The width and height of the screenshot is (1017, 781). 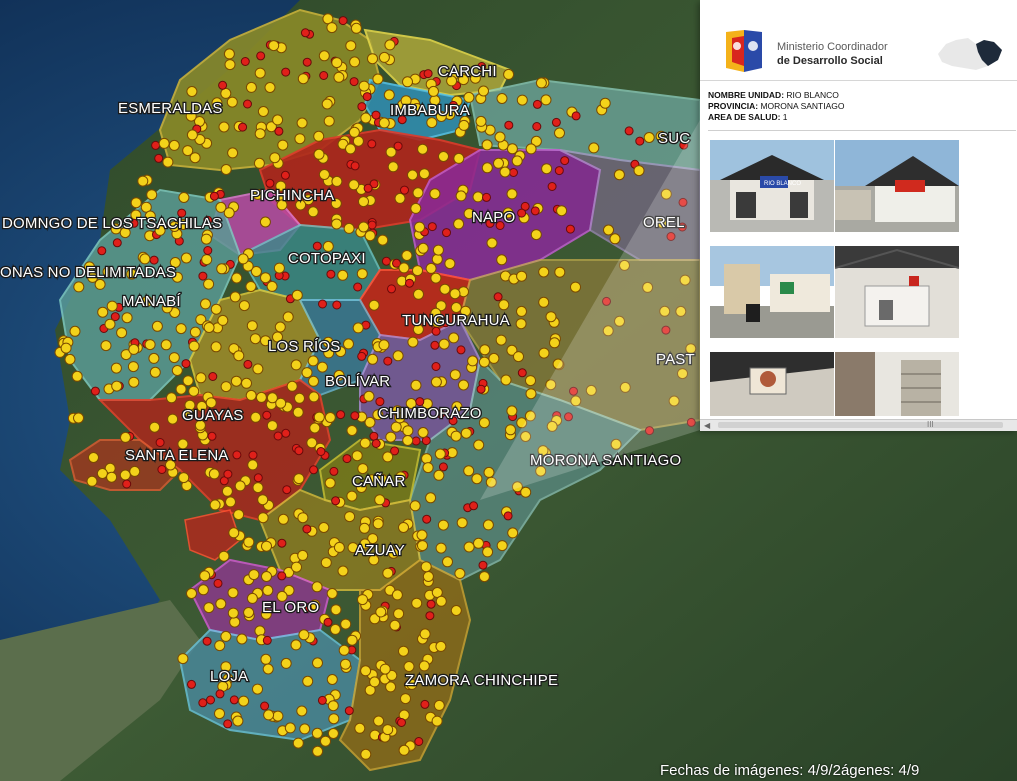 What do you see at coordinates (772, 292) in the screenshot?
I see `photo-street` at bounding box center [772, 292].